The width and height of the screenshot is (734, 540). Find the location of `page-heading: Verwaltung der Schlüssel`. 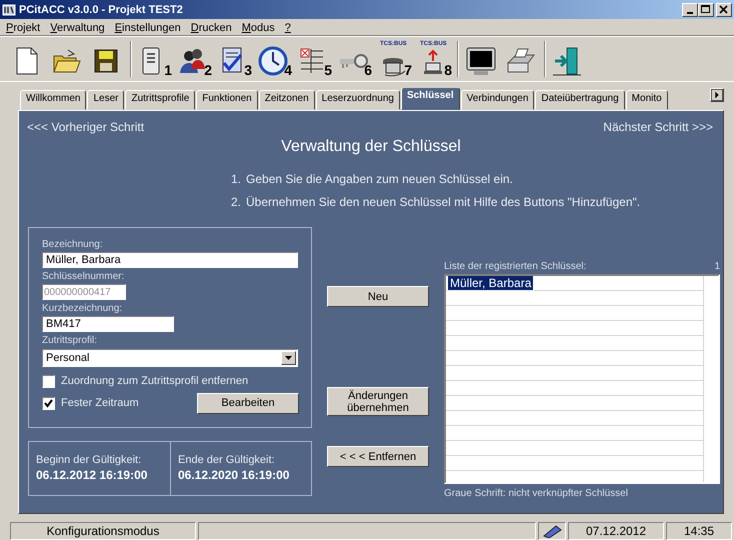

page-heading: Verwaltung der Schlüssel is located at coordinates (371, 147).